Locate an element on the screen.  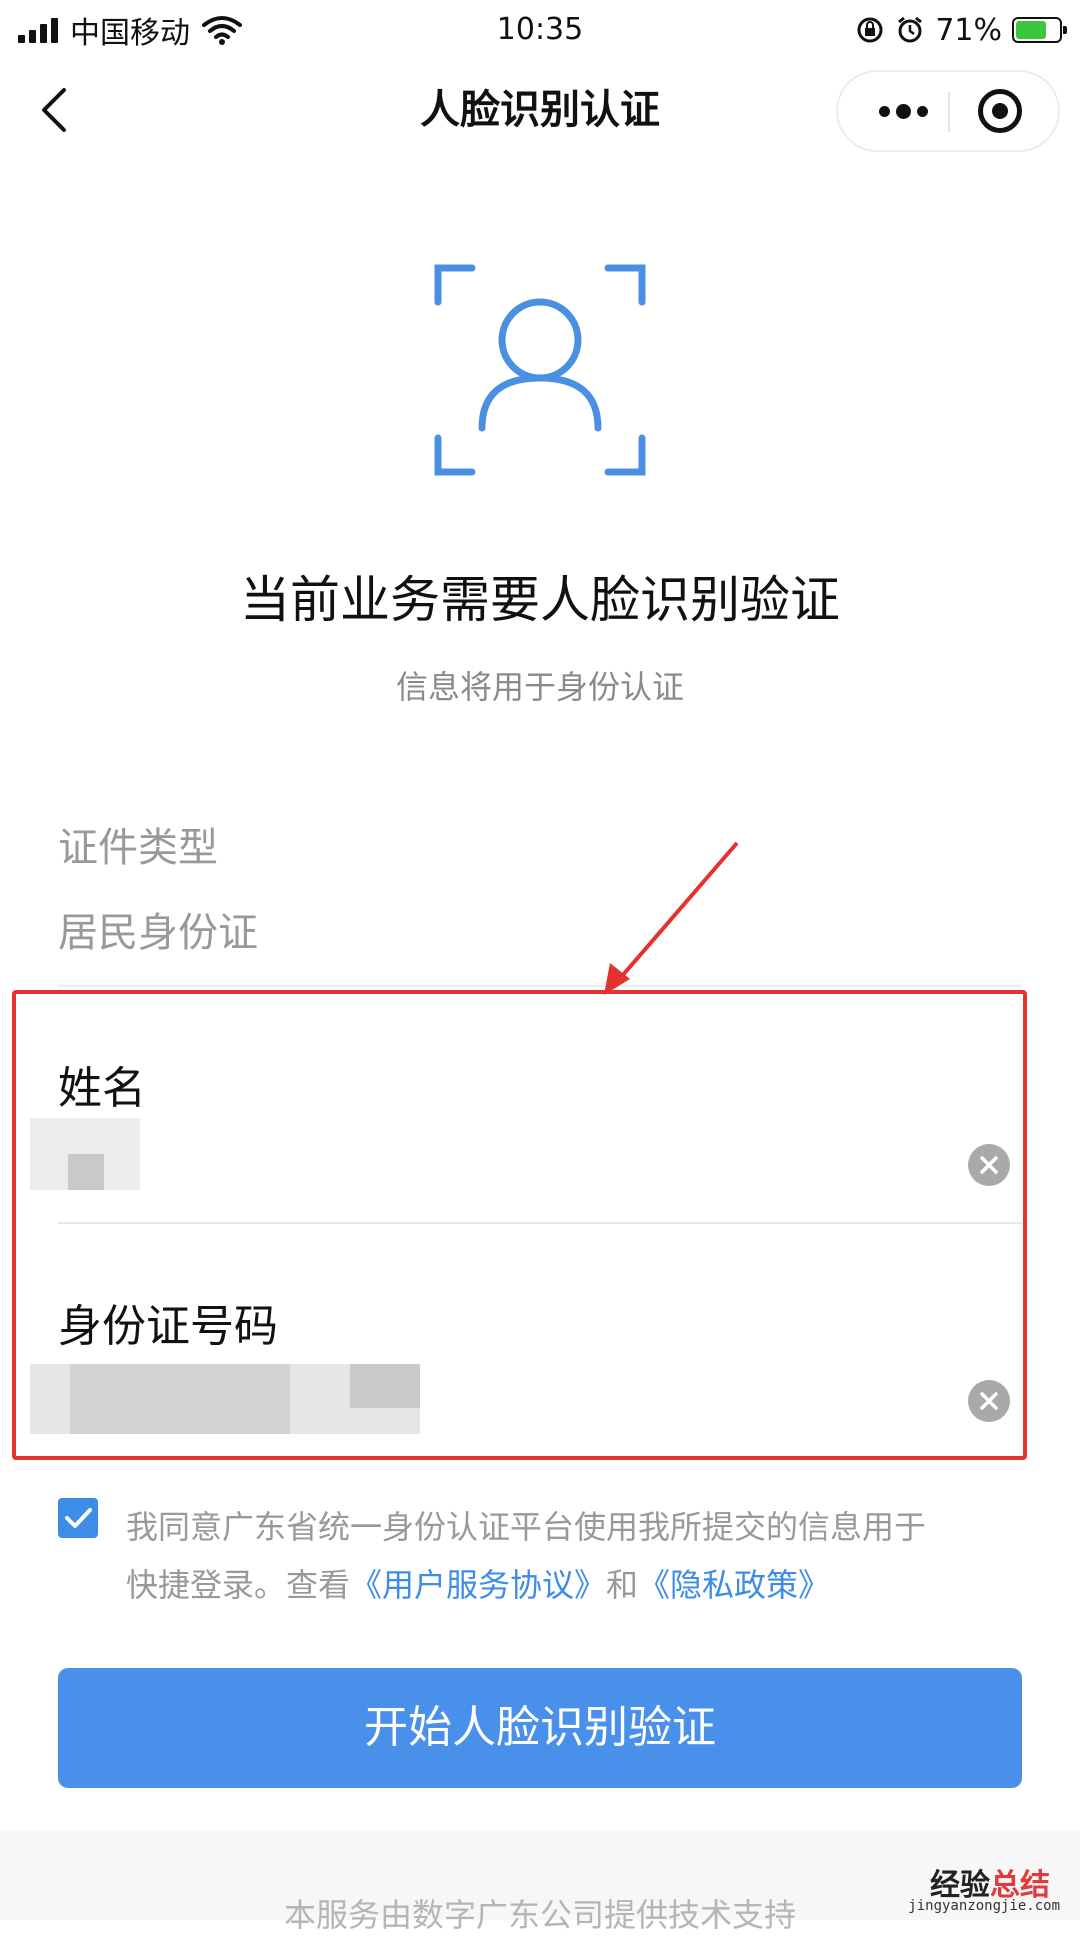
agreement-line-1: 我同意广东省统一身份认证平台使用我所提交的信息用于 is located at coordinates (526, 1527).